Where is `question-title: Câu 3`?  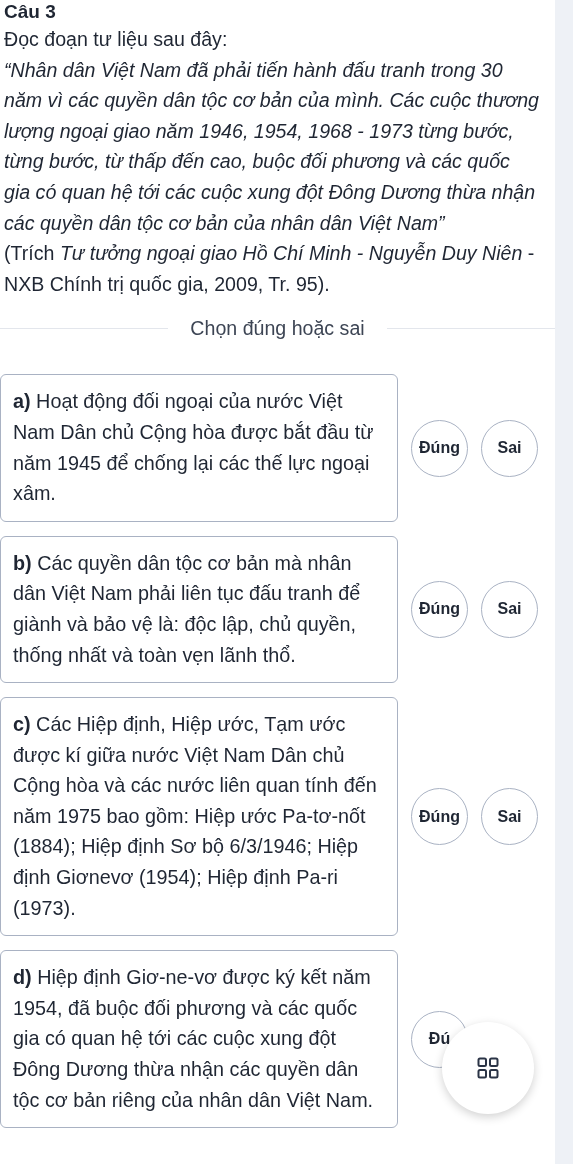
question-title: Câu 3 is located at coordinates (30, 12).